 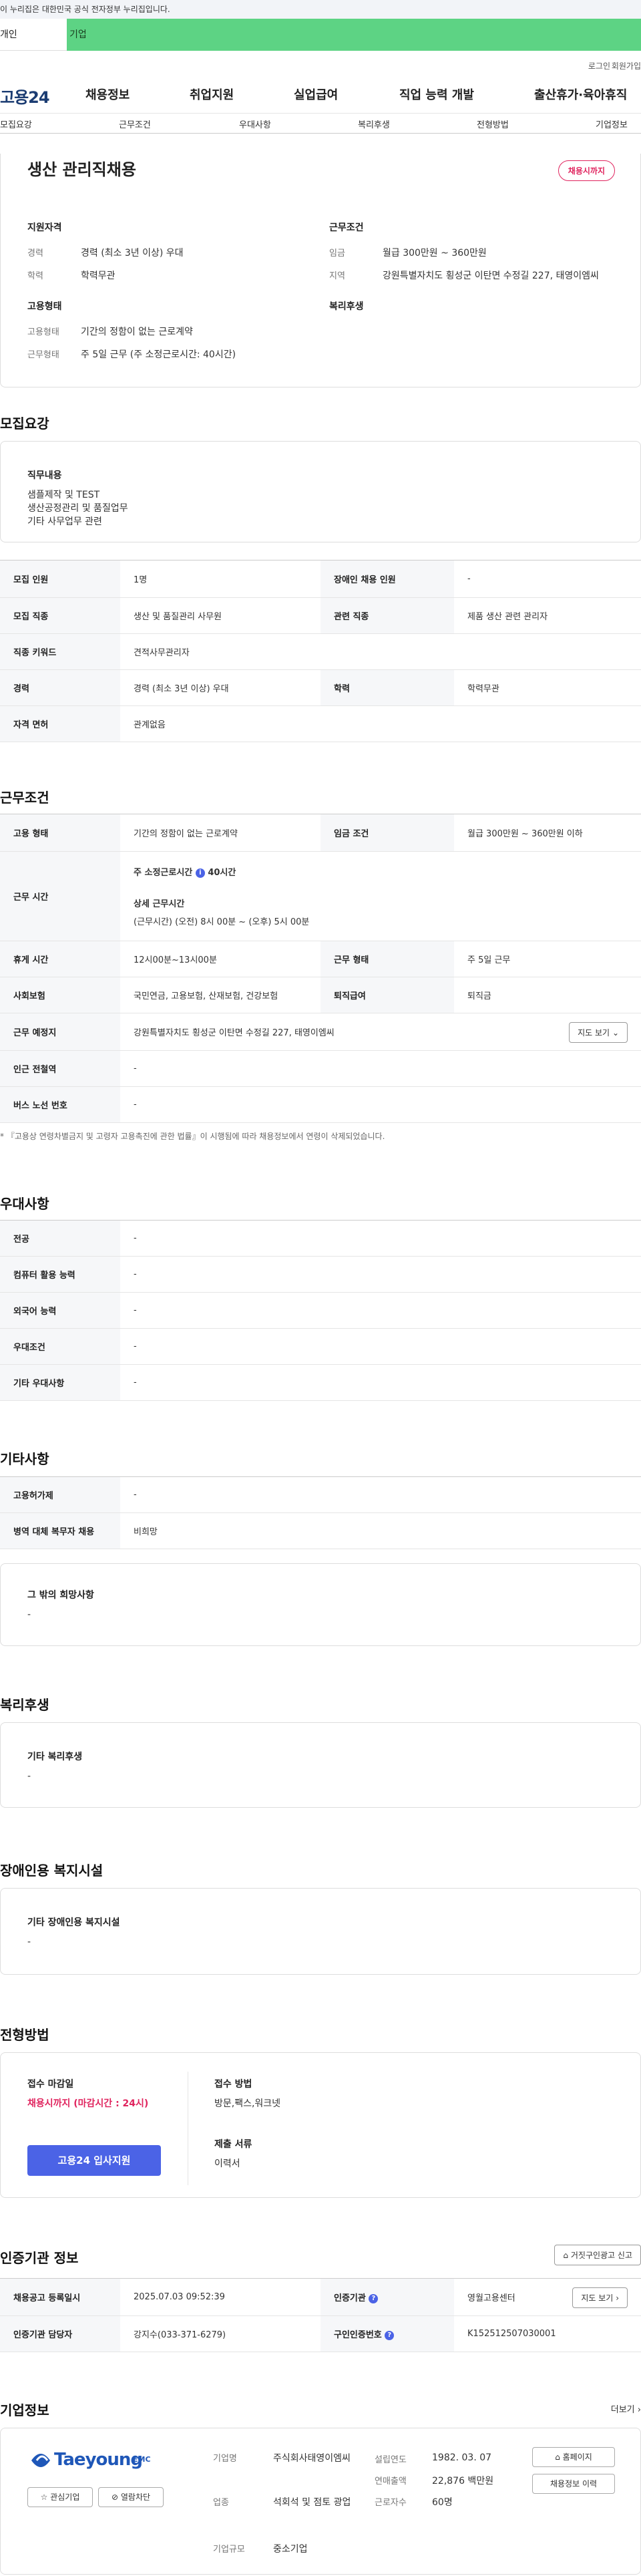 What do you see at coordinates (60, 1310) in the screenshot?
I see `table-key: 외국어 능력` at bounding box center [60, 1310].